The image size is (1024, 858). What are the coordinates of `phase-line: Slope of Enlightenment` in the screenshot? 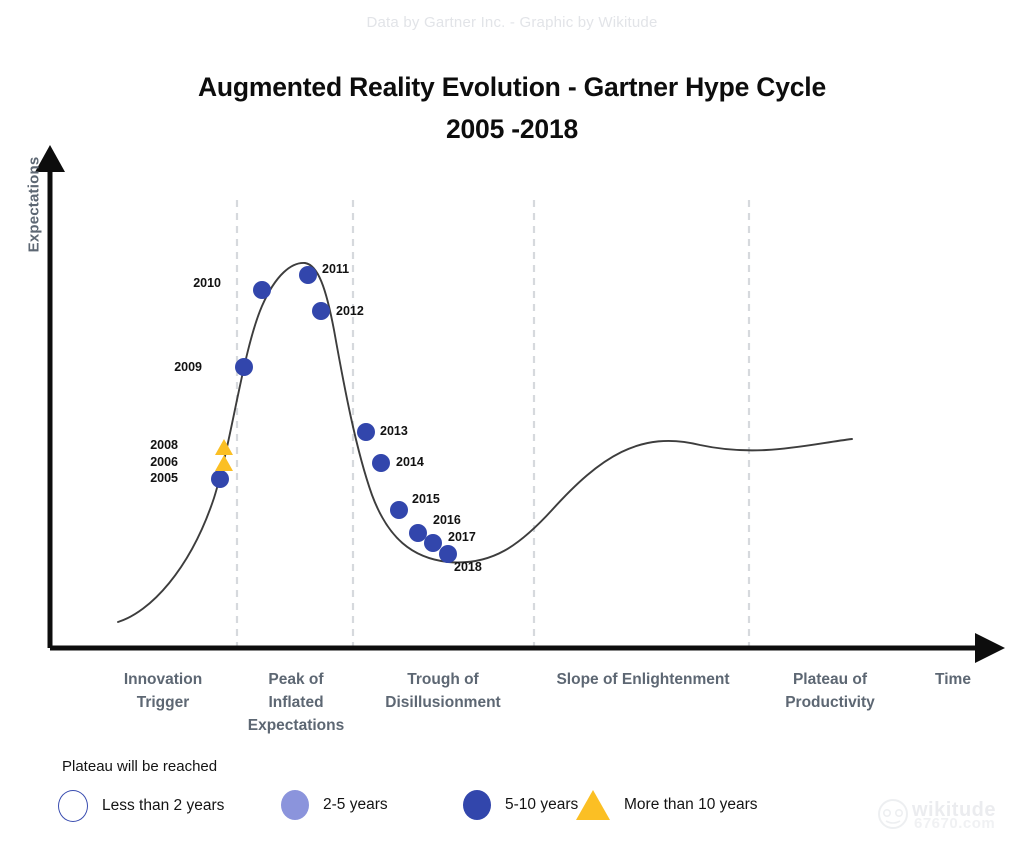 It's located at (643, 679).